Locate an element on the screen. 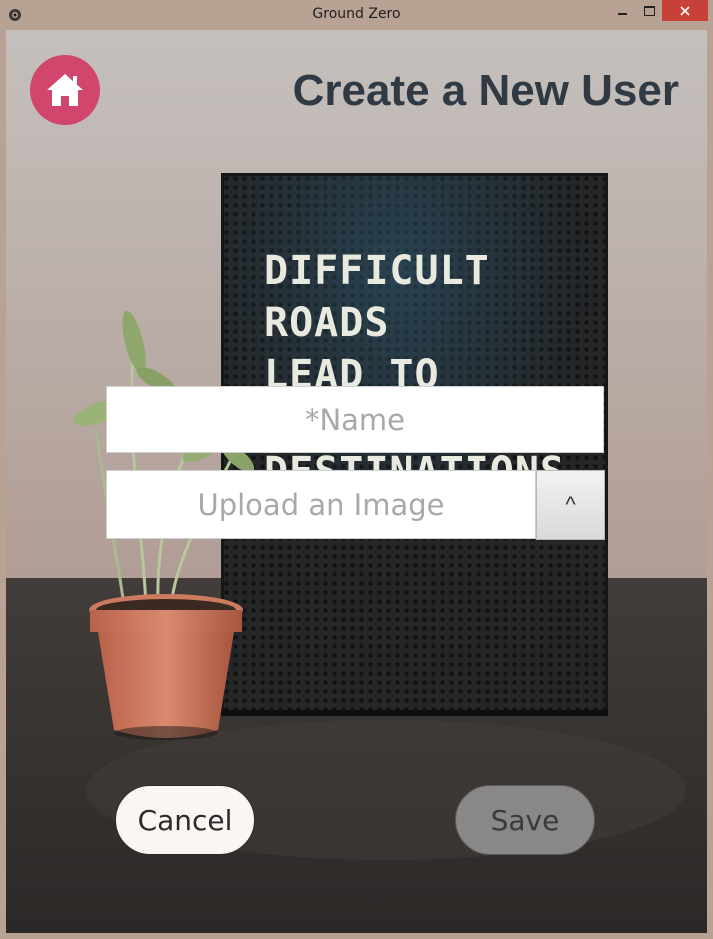 This screenshot has width=713, height=939. home-icon is located at coordinates (65, 90).